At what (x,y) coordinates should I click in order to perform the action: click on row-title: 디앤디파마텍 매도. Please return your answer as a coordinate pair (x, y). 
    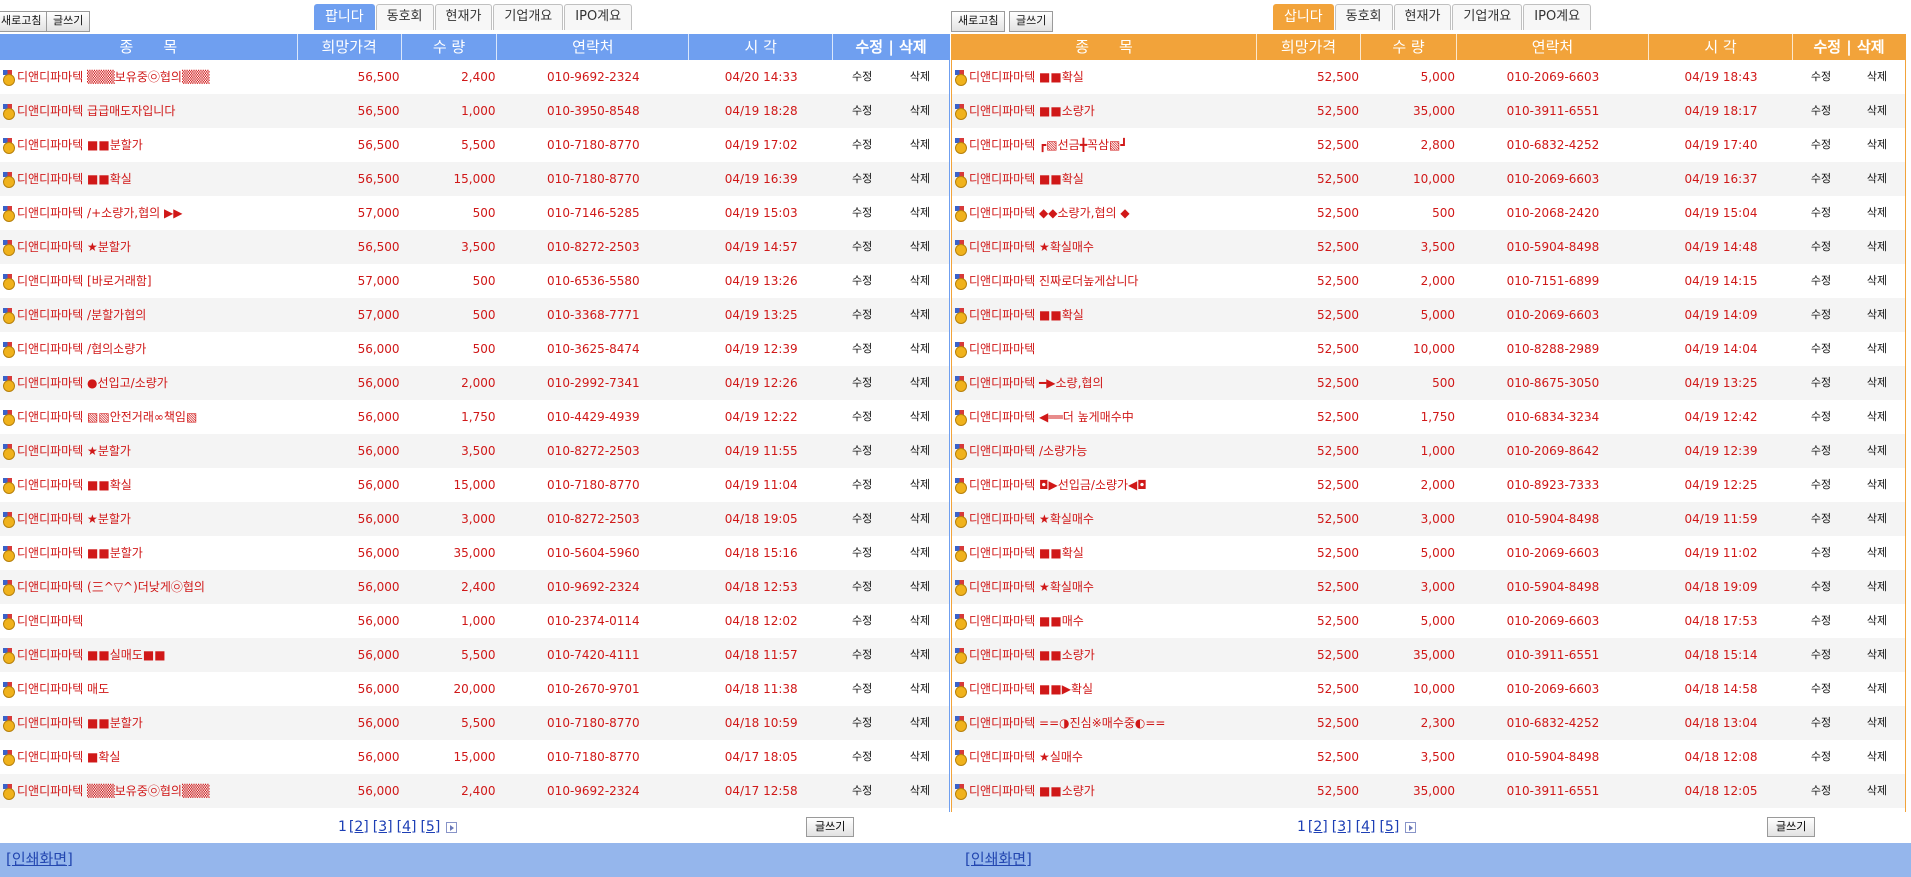
    Looking at the image, I should click on (149, 689).